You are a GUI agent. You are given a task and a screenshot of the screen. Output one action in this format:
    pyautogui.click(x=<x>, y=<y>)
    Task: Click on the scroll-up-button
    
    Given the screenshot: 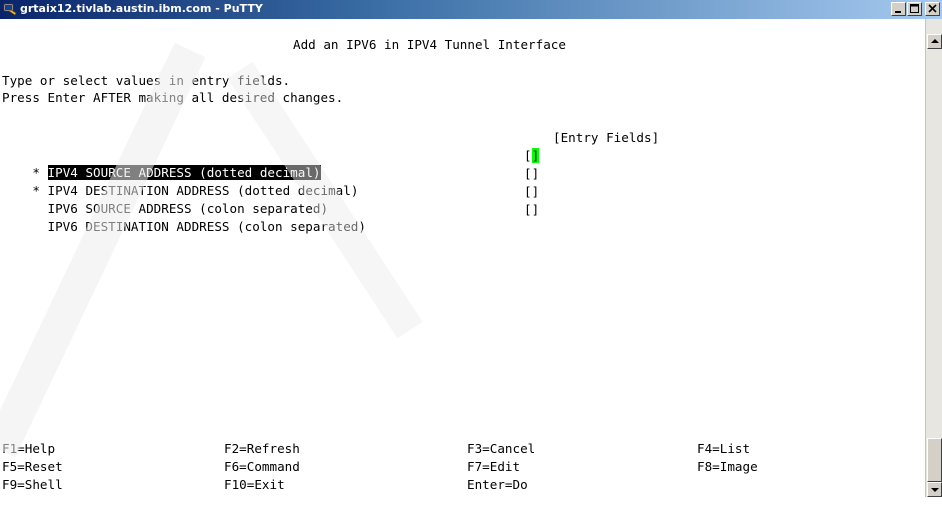 What is the action you would take?
    pyautogui.click(x=934, y=41)
    